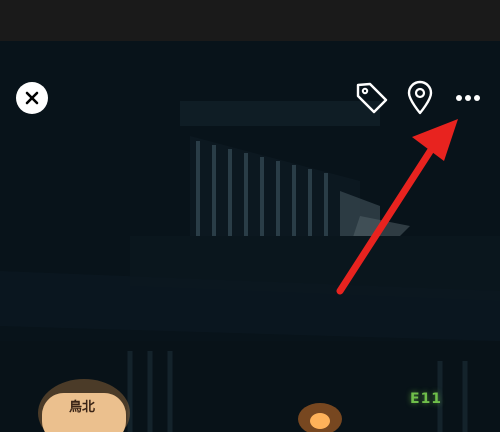  I want to click on tag-button, so click(372, 100).